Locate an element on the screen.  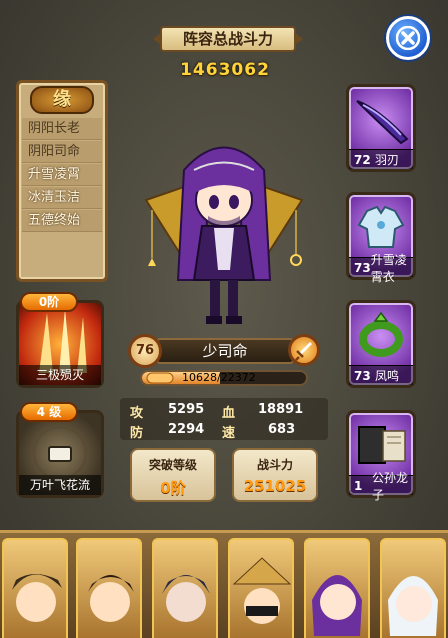
equipment-name: 升雪凌霄衣 is located at coordinates (388, 268).